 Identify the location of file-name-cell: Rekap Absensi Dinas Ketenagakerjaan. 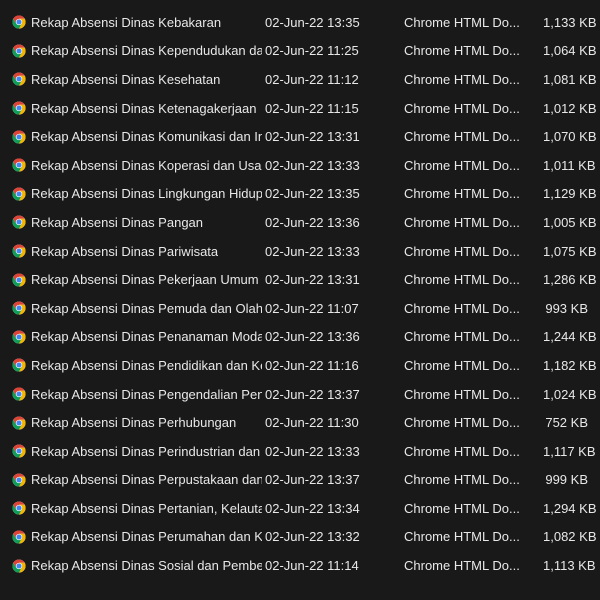
(131, 108).